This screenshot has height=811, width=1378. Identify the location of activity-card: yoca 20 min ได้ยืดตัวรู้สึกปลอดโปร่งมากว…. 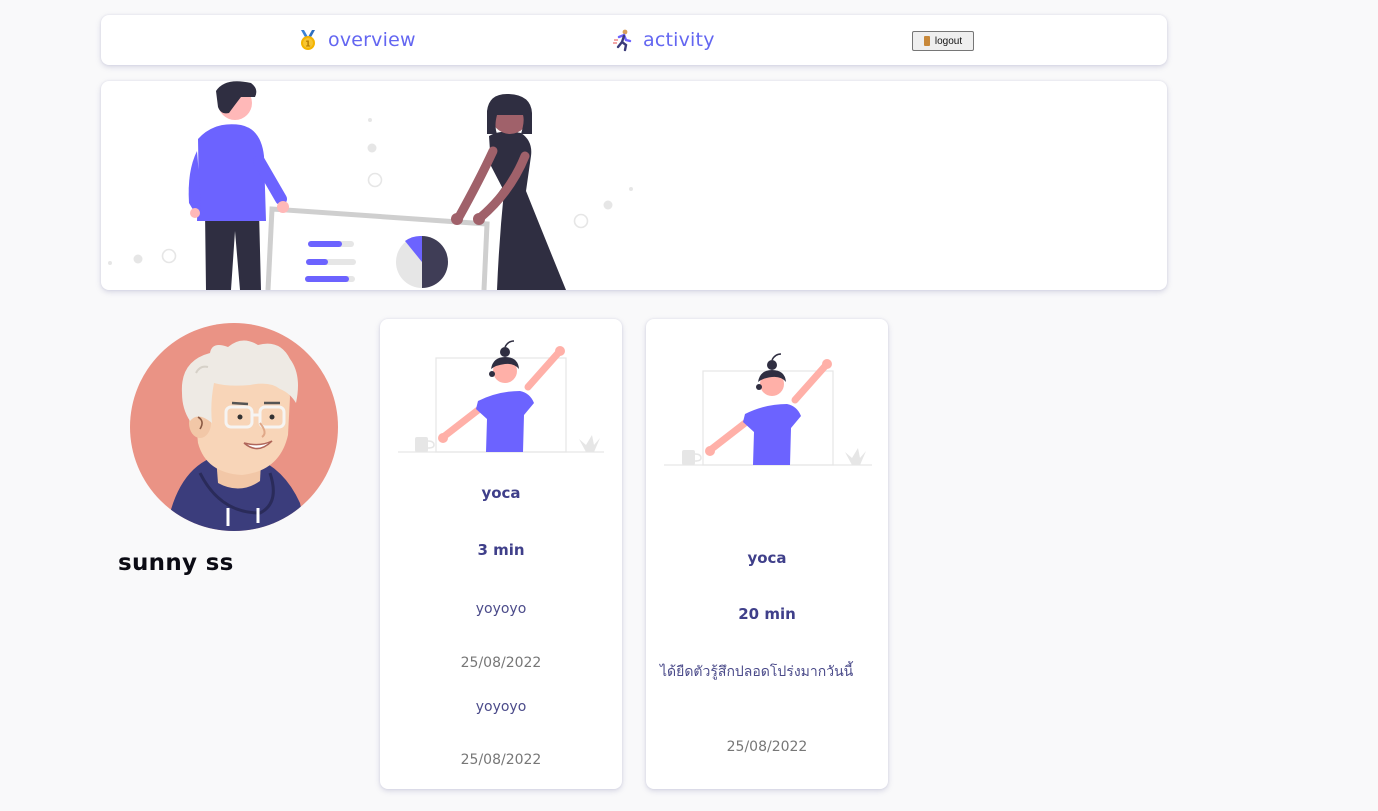
(767, 554).